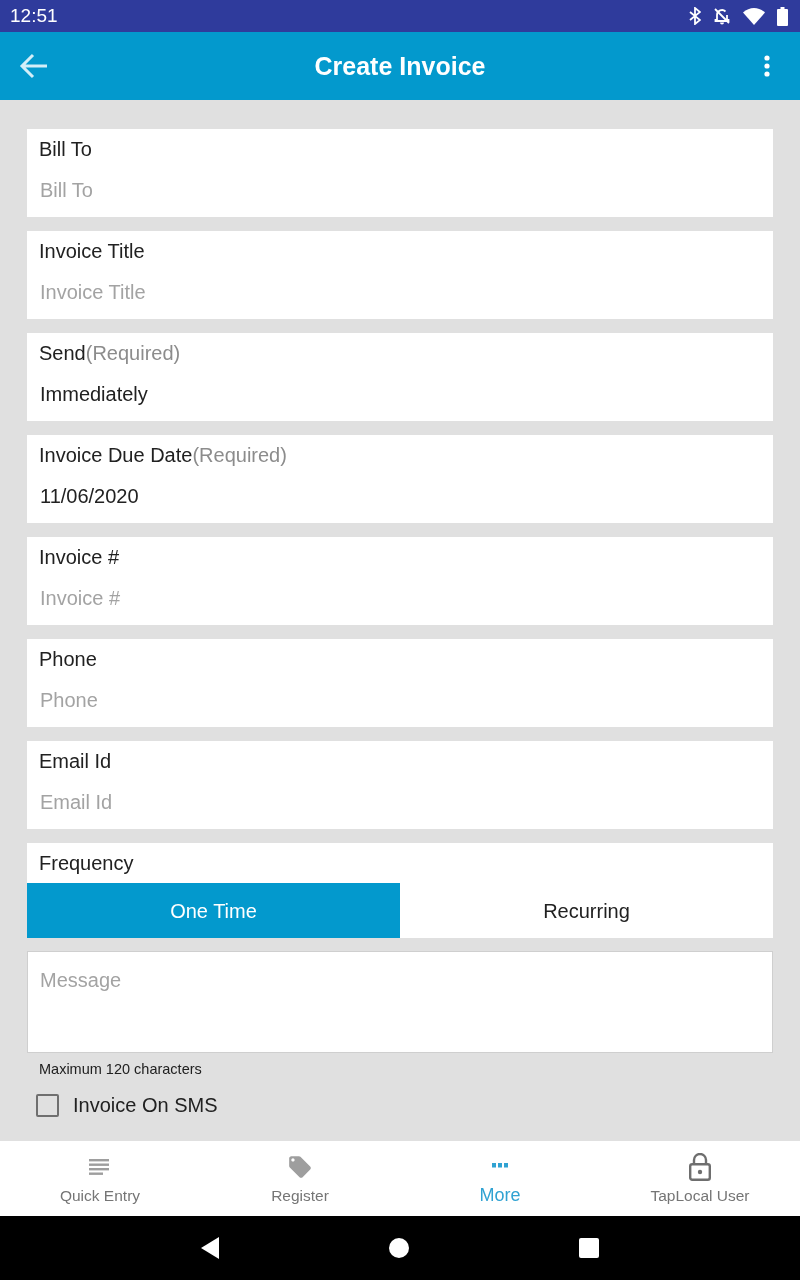 Image resolution: width=800 pixels, height=1280 pixels. Describe the element at coordinates (100, 1178) in the screenshot. I see `nav-tab: Quick Entry` at that location.